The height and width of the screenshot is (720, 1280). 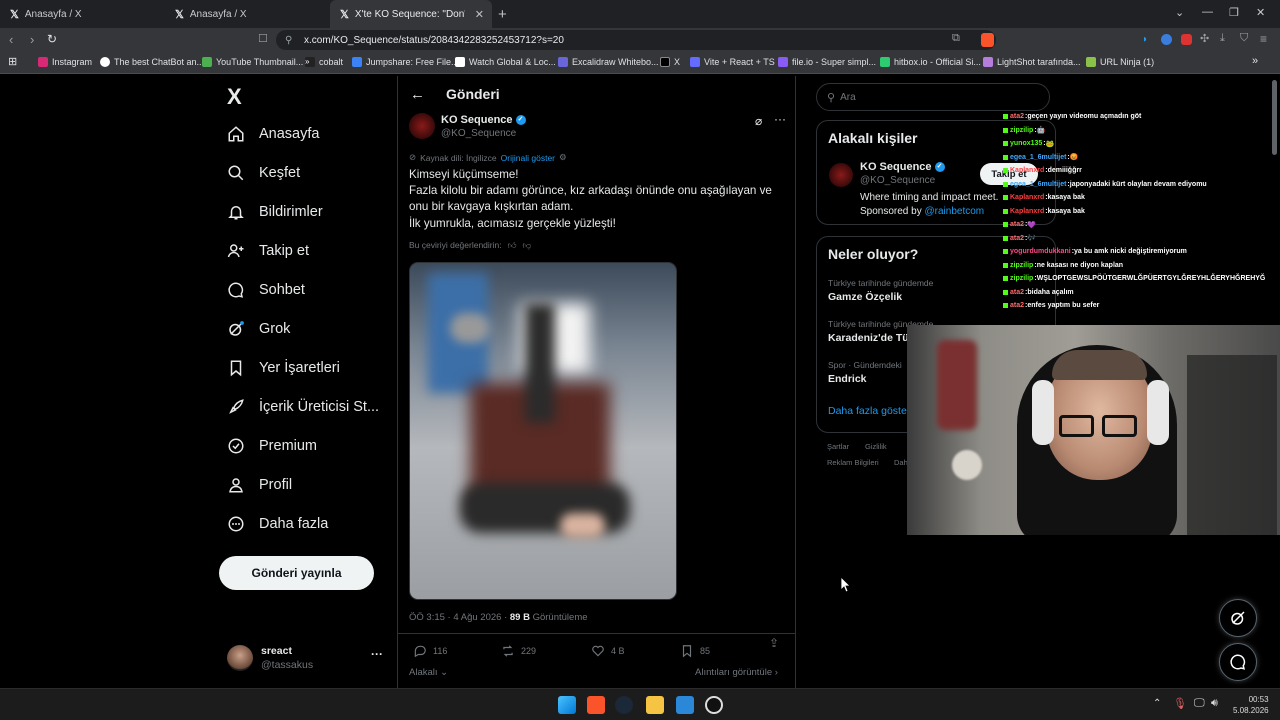 What do you see at coordinates (275, 212) in the screenshot?
I see `nav-item-notifications: Bildirimler` at bounding box center [275, 212].